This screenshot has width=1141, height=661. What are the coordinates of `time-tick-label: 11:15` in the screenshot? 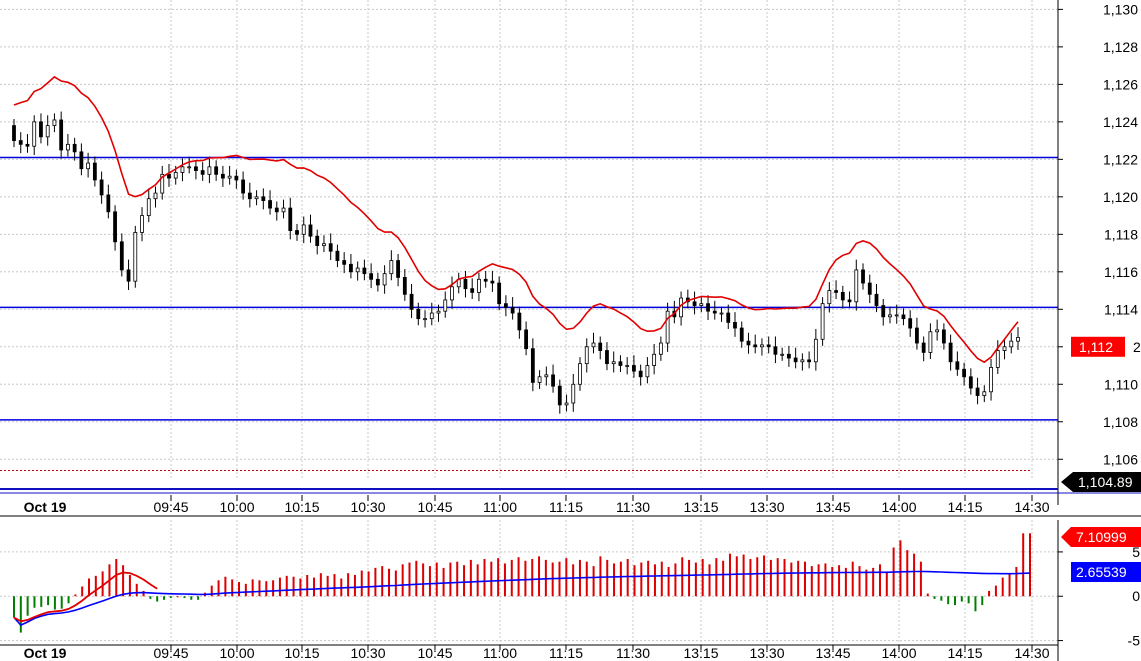 It's located at (566, 507).